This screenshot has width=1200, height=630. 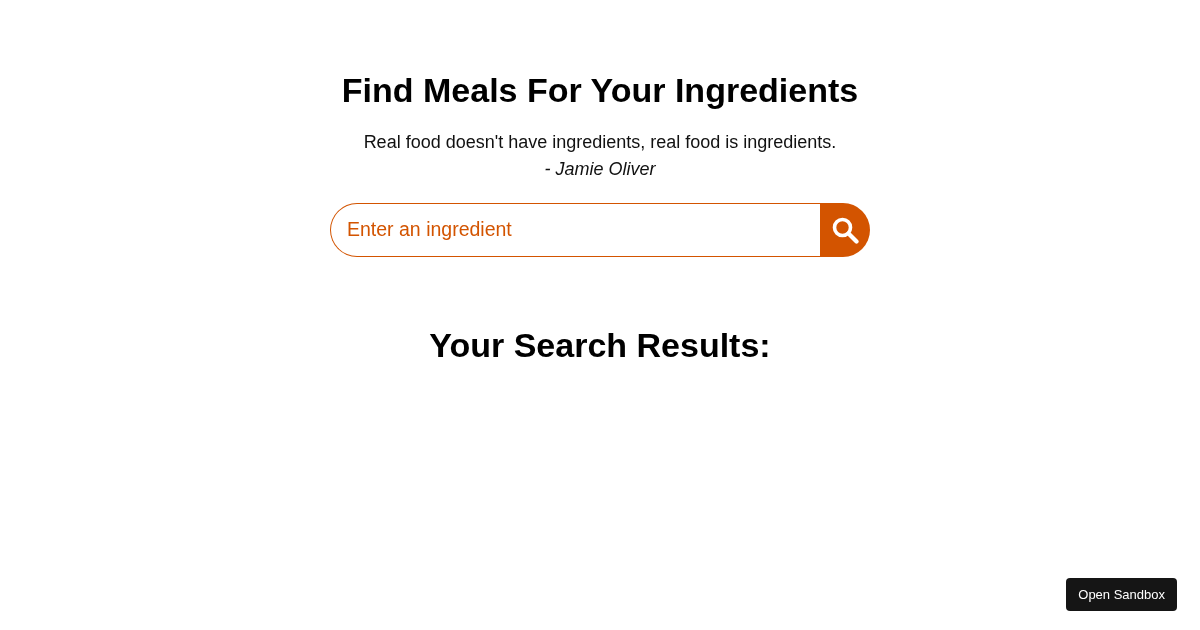 I want to click on quote-text: Real food doesn't have ingredients, real food is ingredients., so click(x=600, y=142).